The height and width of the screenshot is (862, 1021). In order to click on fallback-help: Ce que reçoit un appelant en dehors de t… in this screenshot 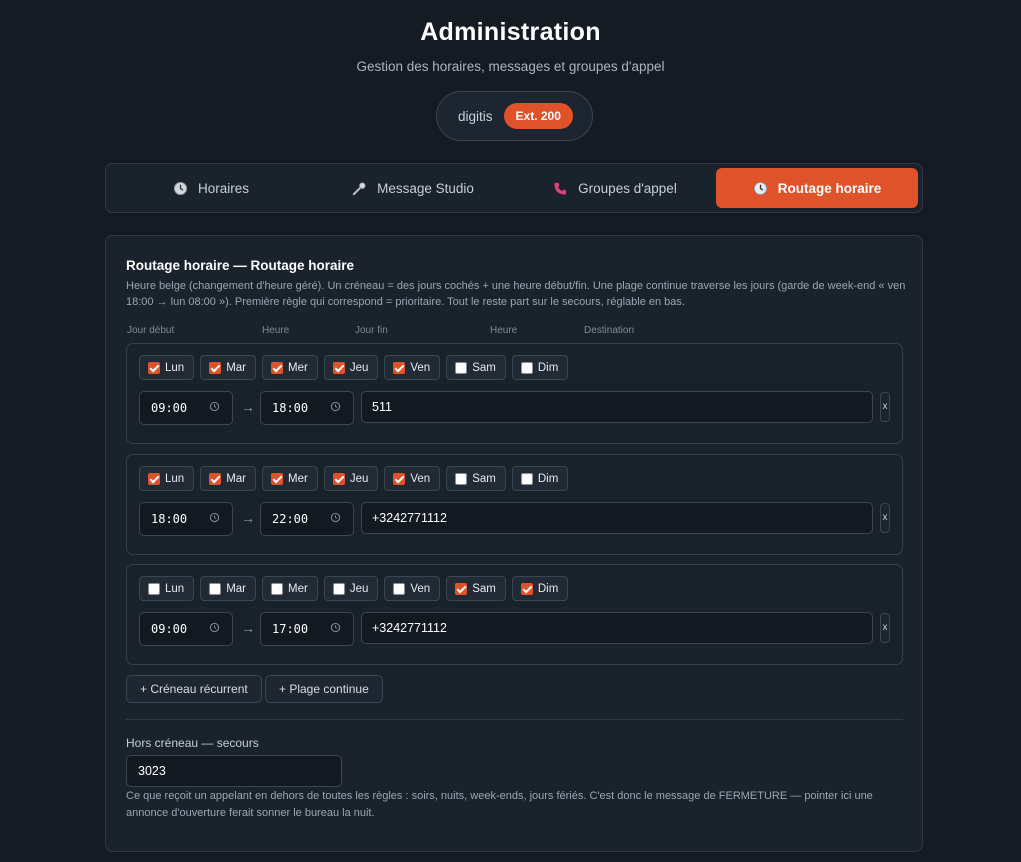, I will do `click(499, 804)`.